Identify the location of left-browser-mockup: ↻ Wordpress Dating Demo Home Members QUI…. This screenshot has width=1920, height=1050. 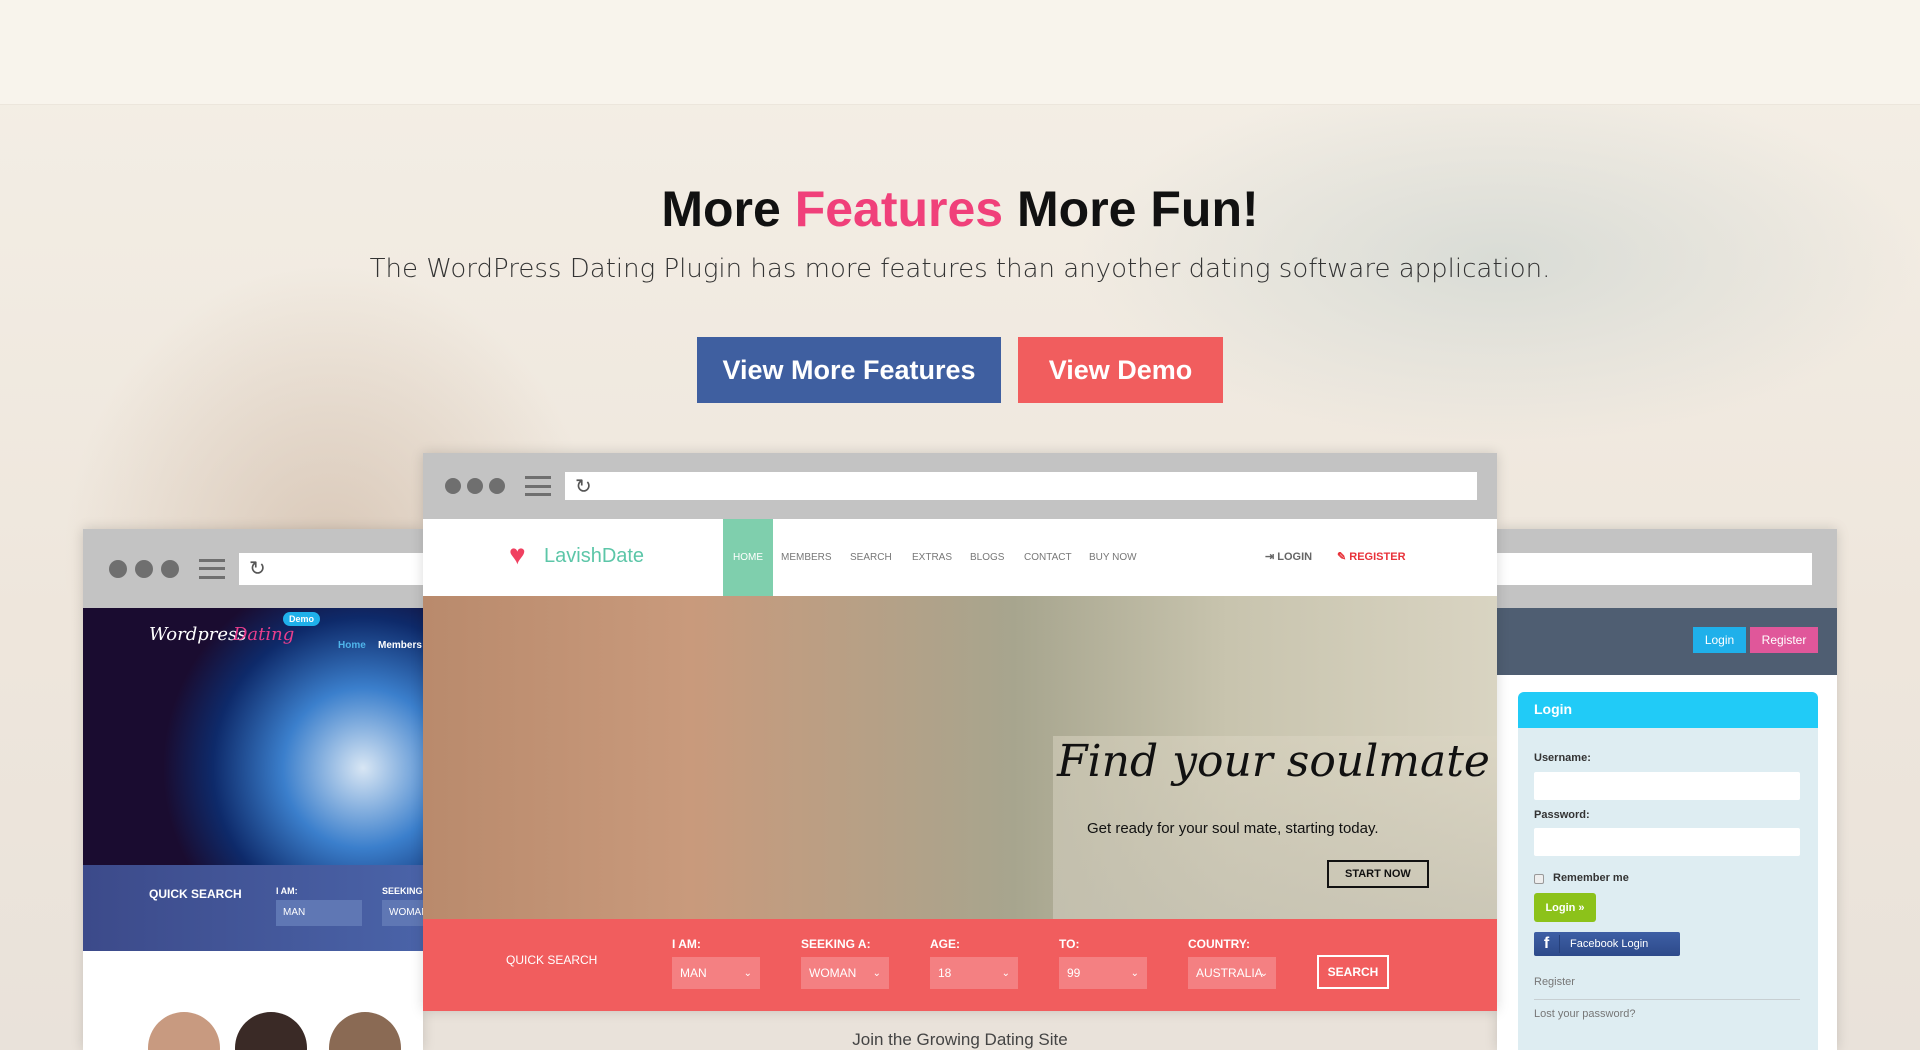
(253, 789).